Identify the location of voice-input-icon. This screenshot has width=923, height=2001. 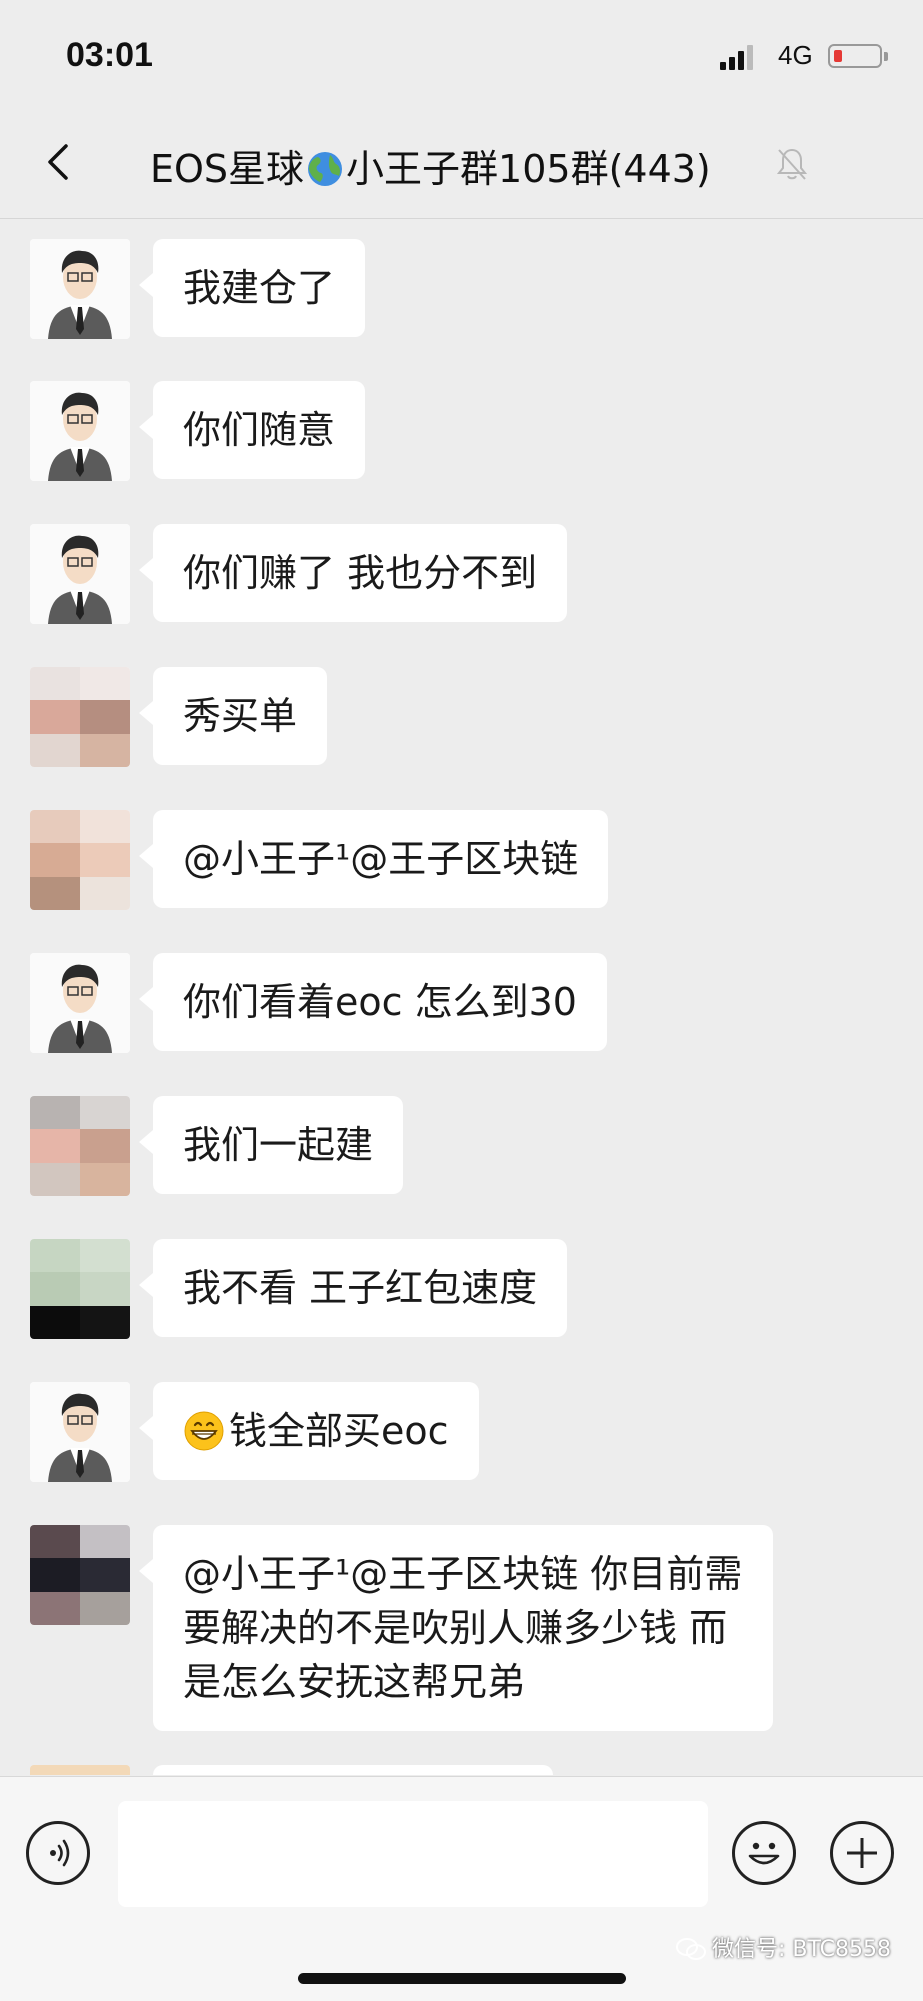
(58, 1853).